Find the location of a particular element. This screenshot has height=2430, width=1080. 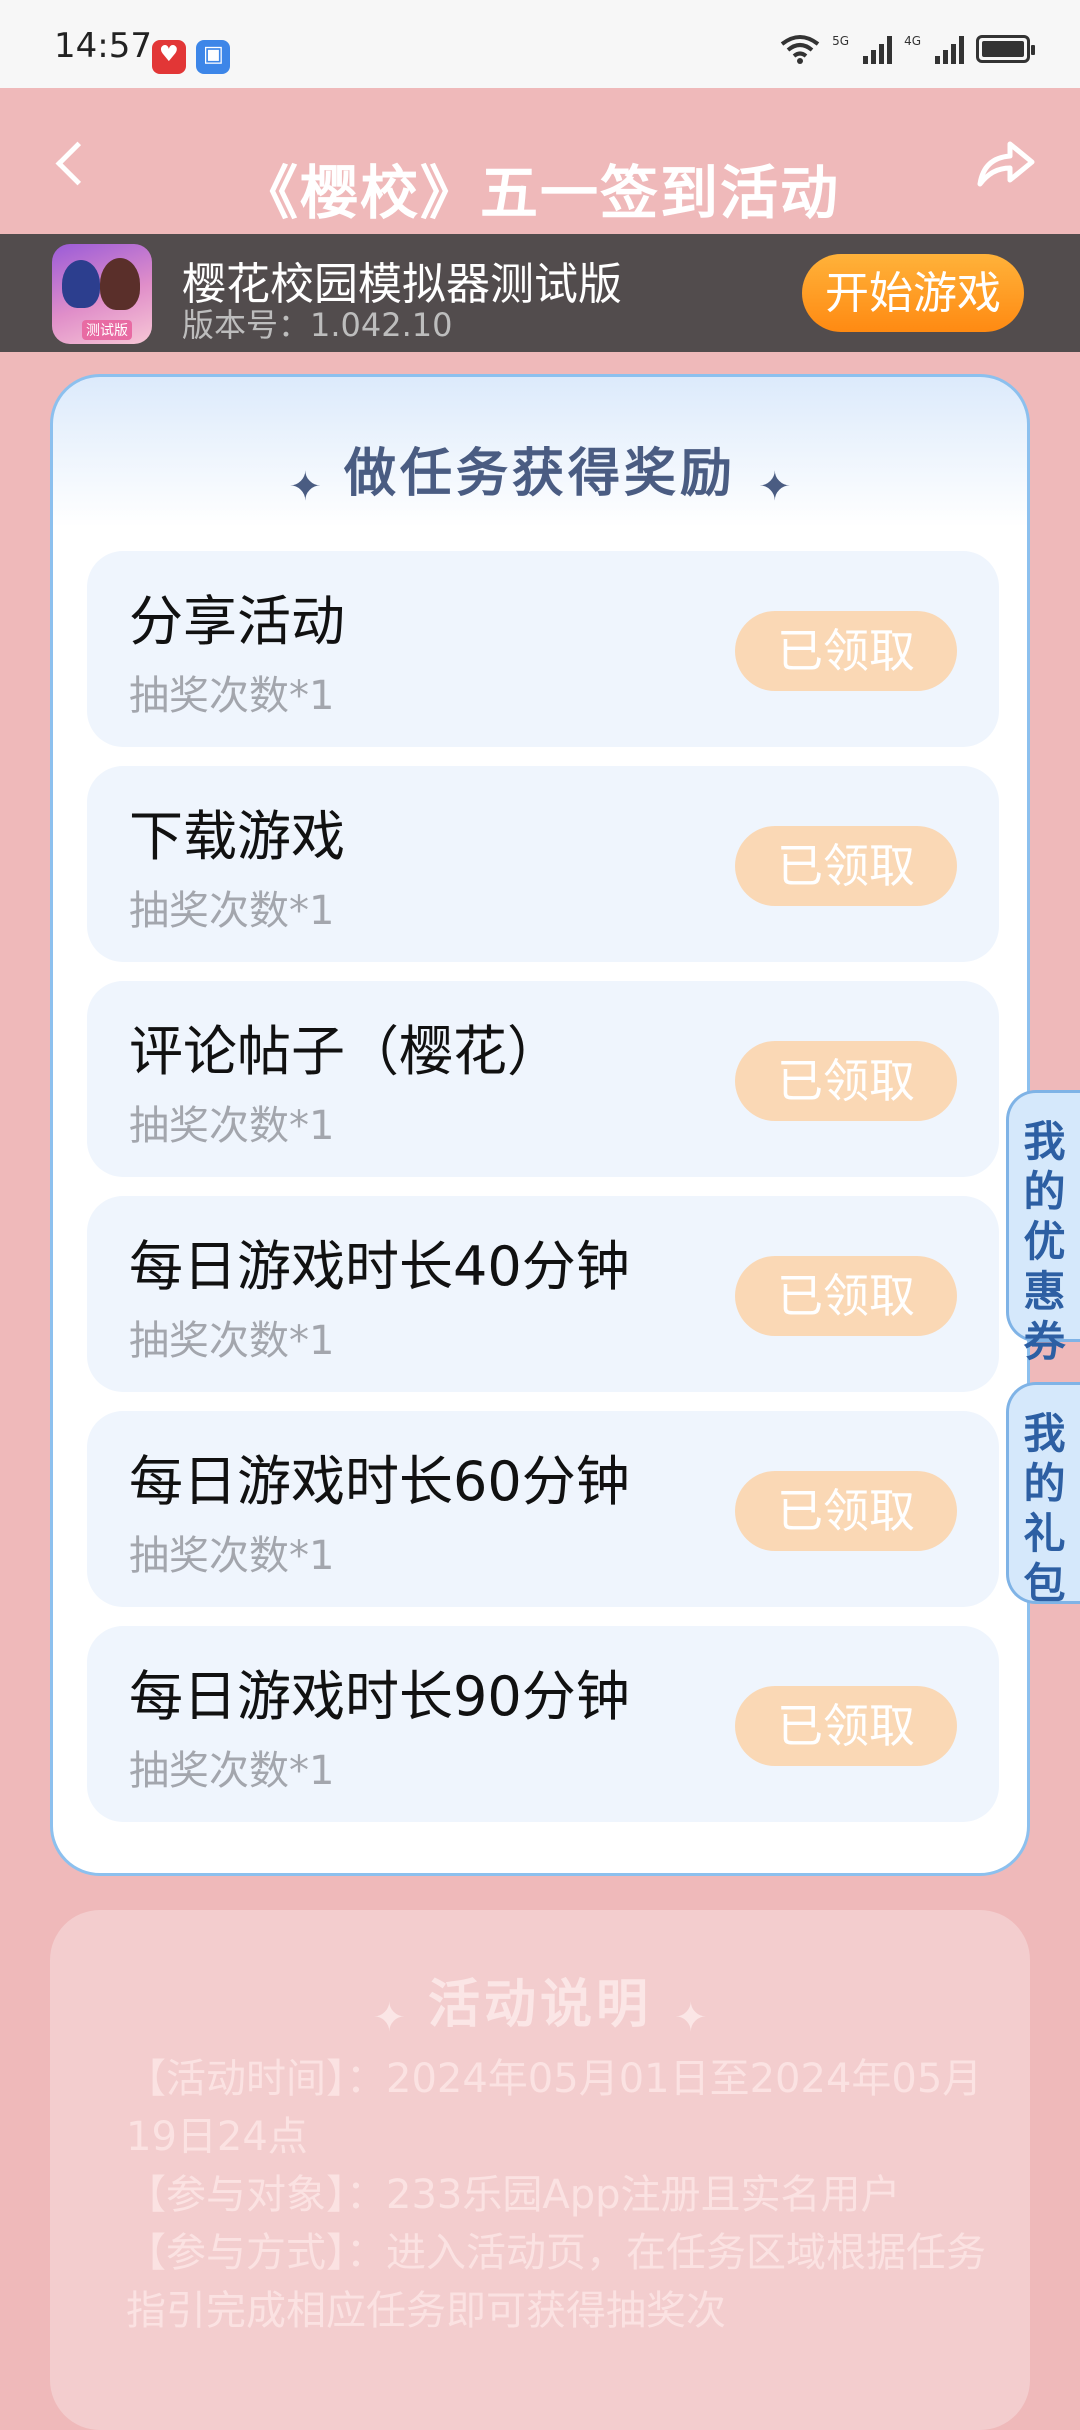

gift-tab-char: 的 is located at coordinates (1044, 1483).